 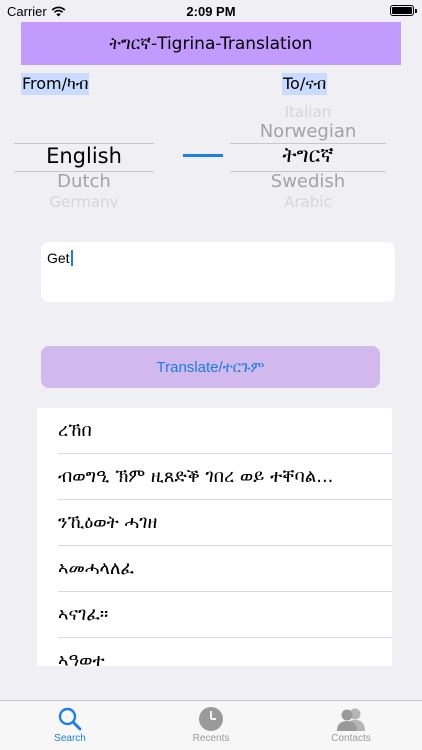 I want to click on to-picker-option: Norwegian, so click(x=308, y=131).